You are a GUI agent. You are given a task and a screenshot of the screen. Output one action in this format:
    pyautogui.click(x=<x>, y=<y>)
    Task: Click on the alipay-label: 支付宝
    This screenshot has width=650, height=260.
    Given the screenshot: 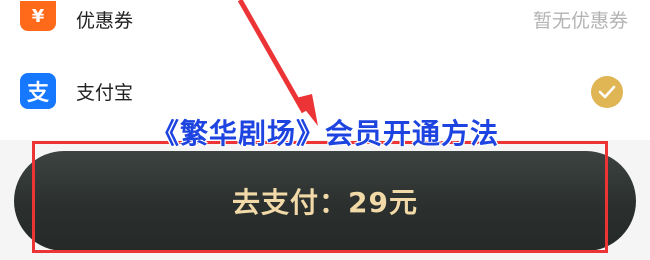 What is the action you would take?
    pyautogui.click(x=105, y=93)
    